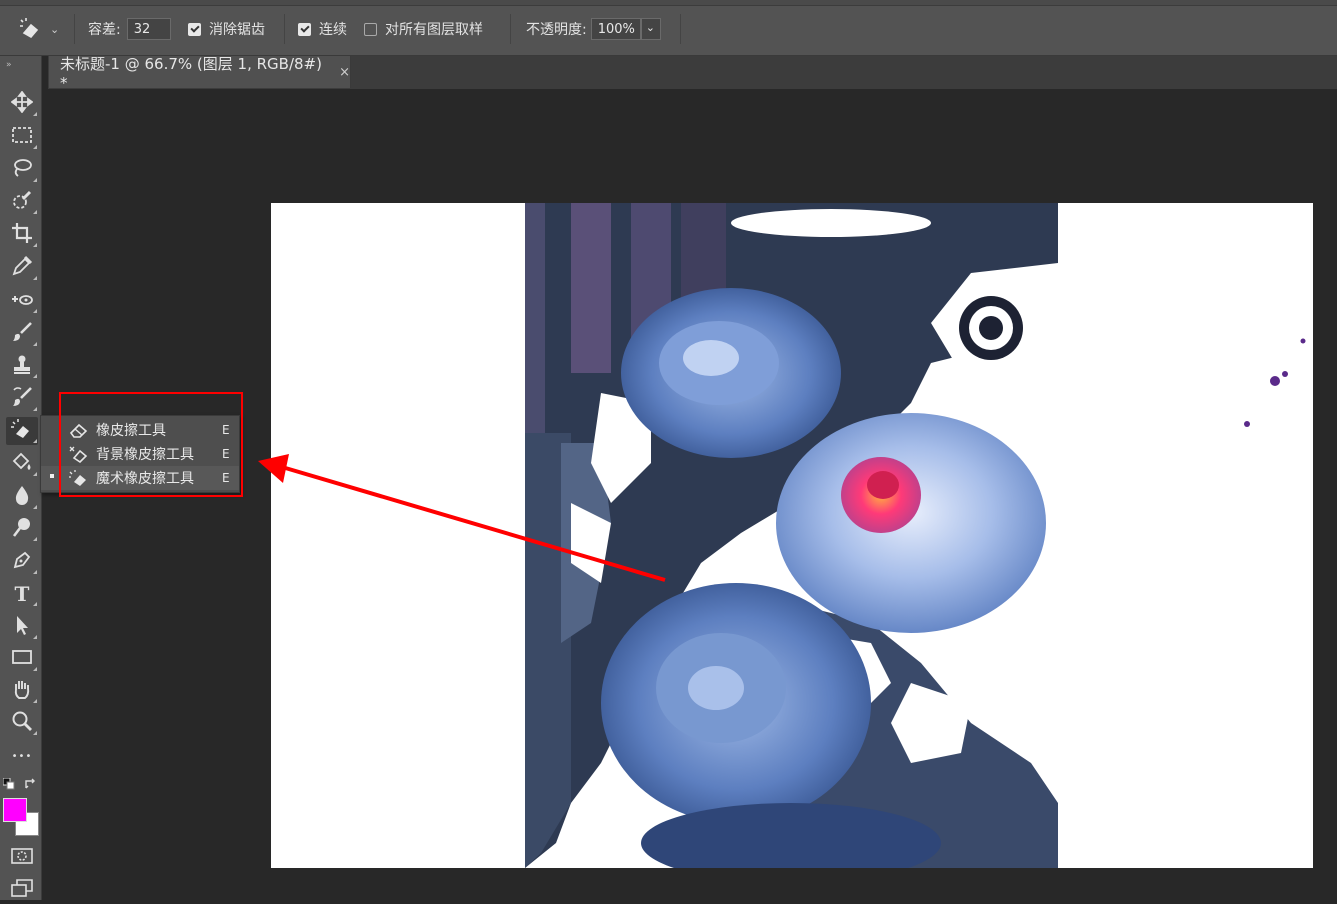  What do you see at coordinates (370, 29) in the screenshot?
I see `checkbox-unchecked-icon` at bounding box center [370, 29].